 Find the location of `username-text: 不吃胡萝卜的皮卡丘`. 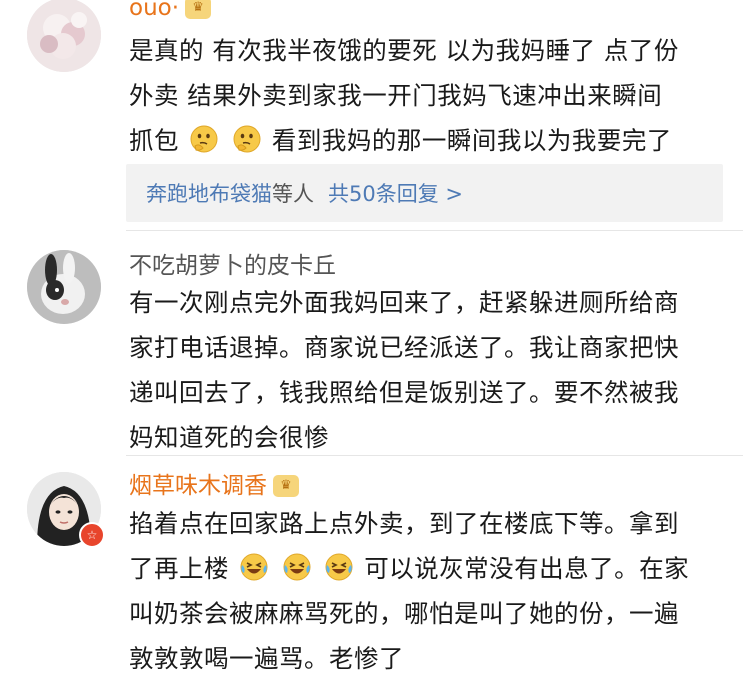

username-text: 不吃胡萝卜的皮卡丘 is located at coordinates (232, 266).